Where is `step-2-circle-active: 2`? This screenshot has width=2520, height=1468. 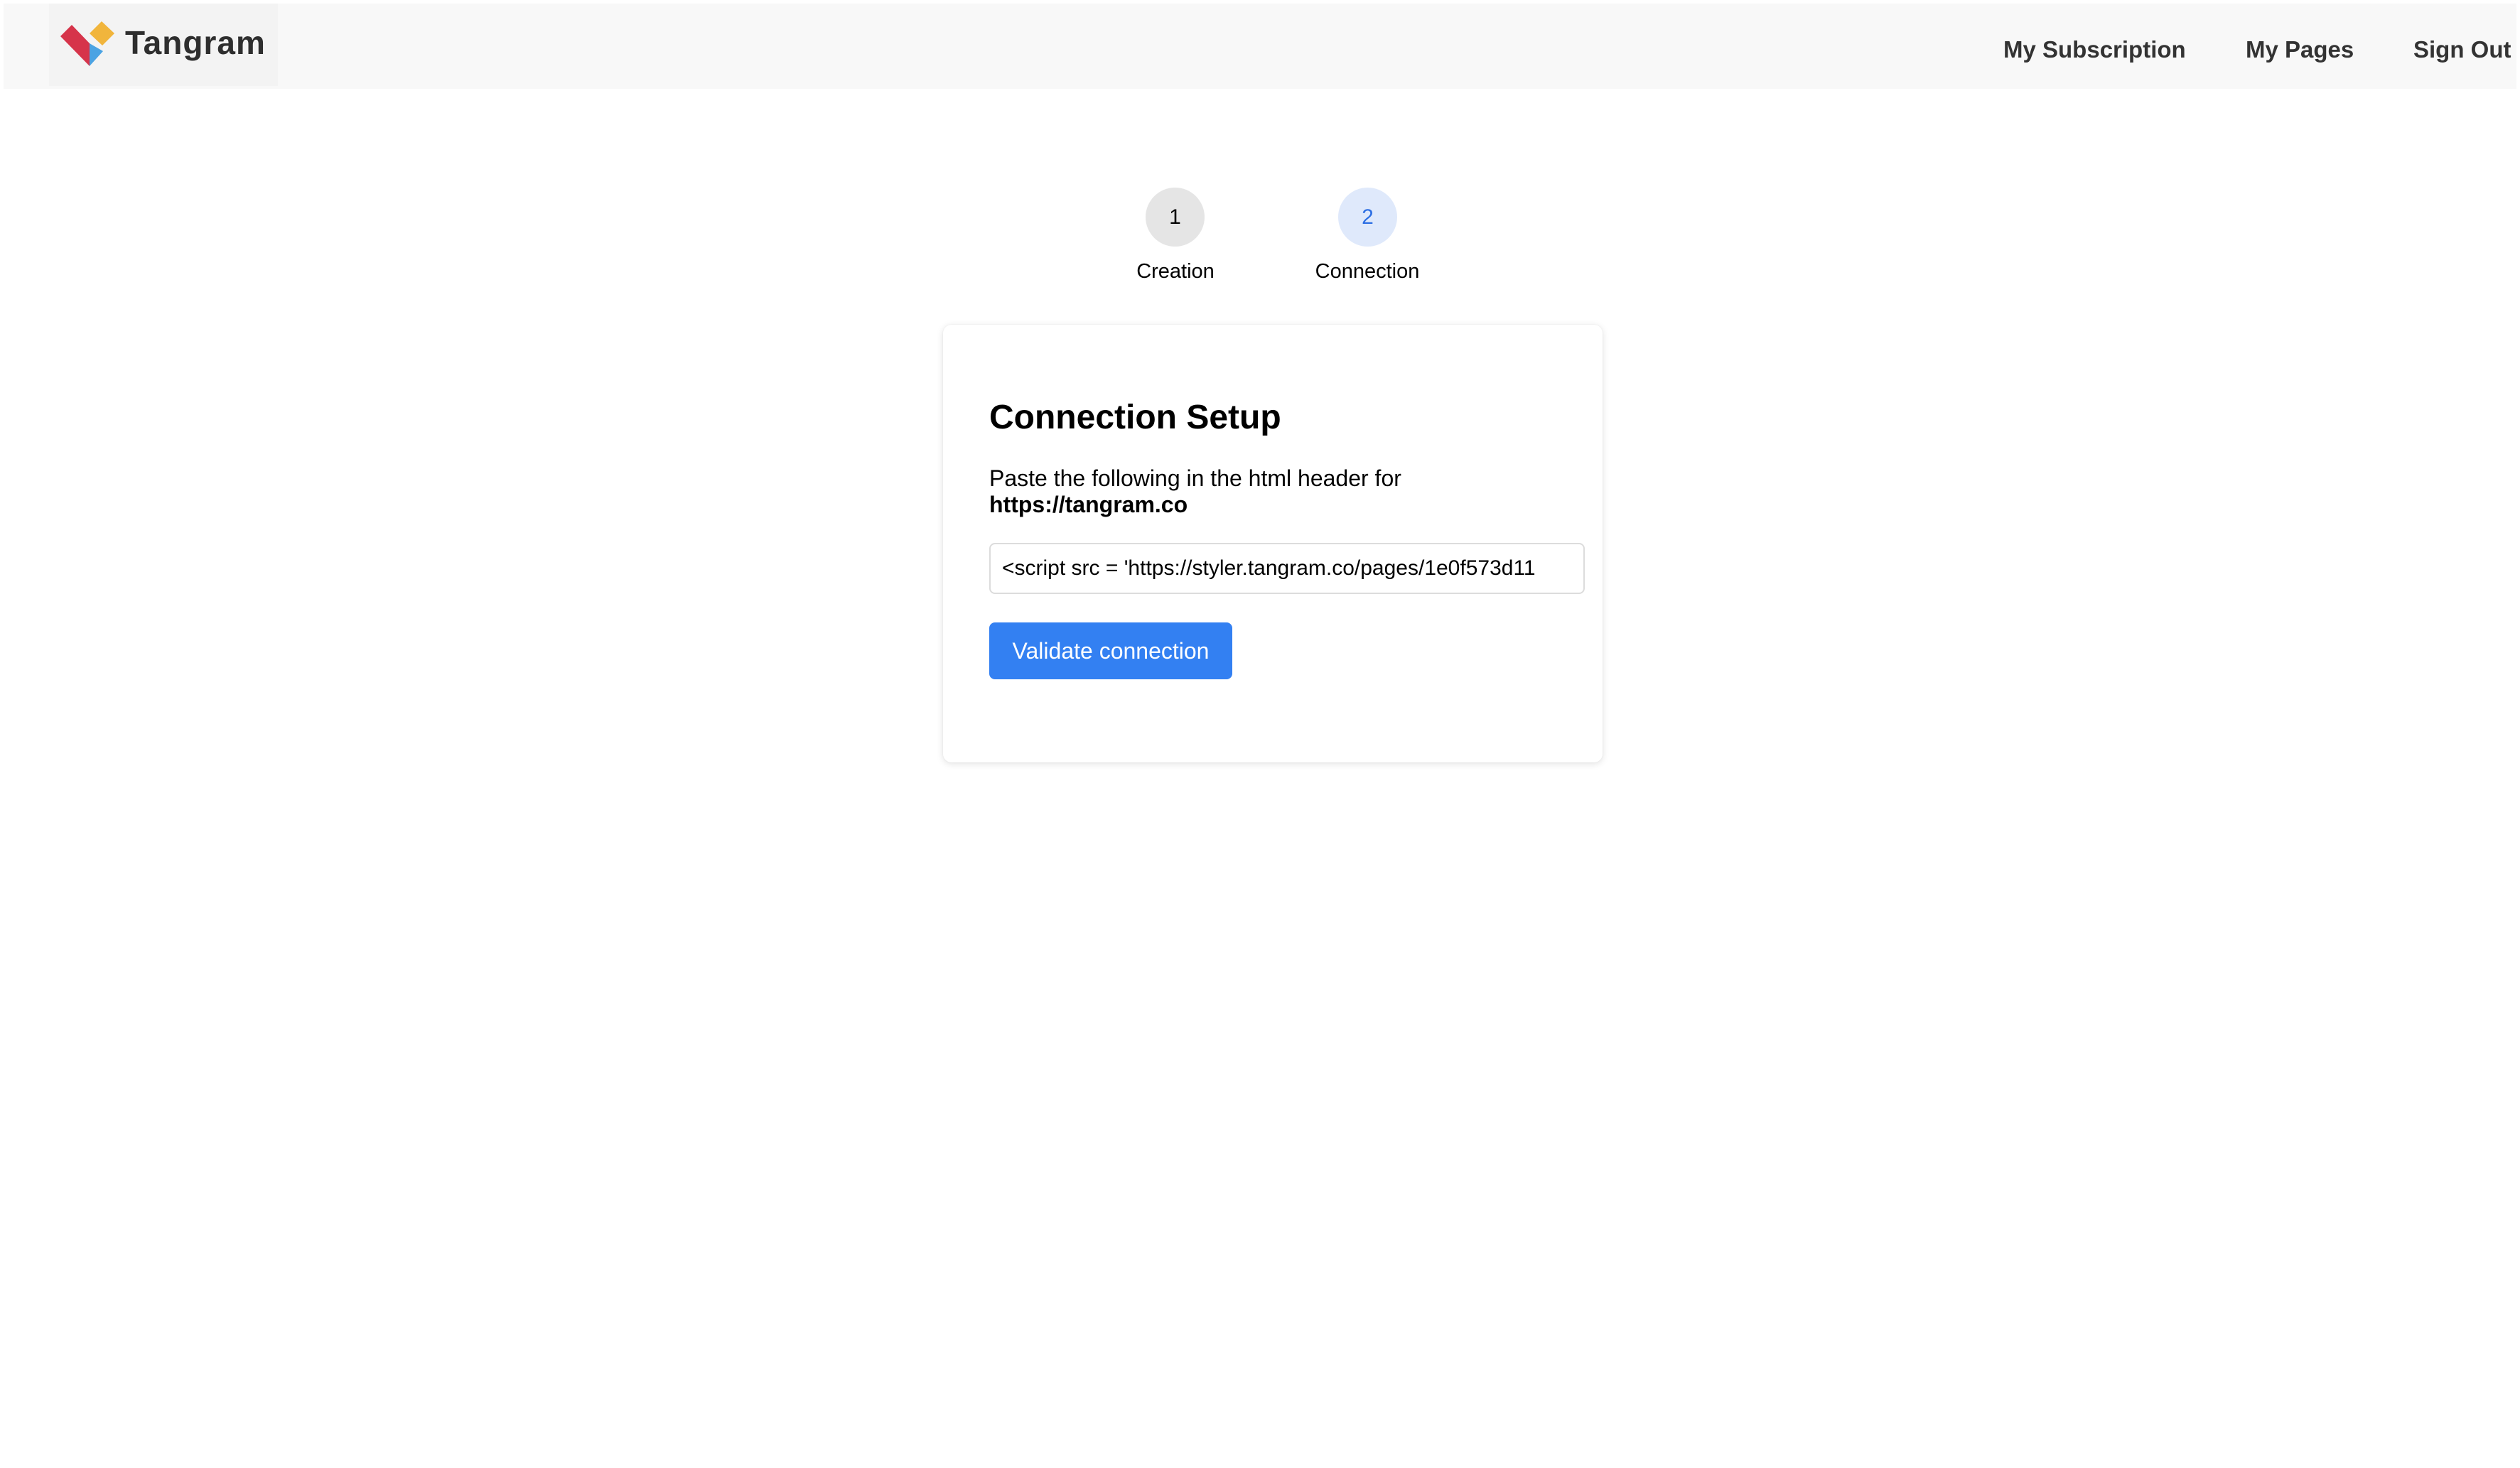
step-2-circle-active: 2 is located at coordinates (1368, 217).